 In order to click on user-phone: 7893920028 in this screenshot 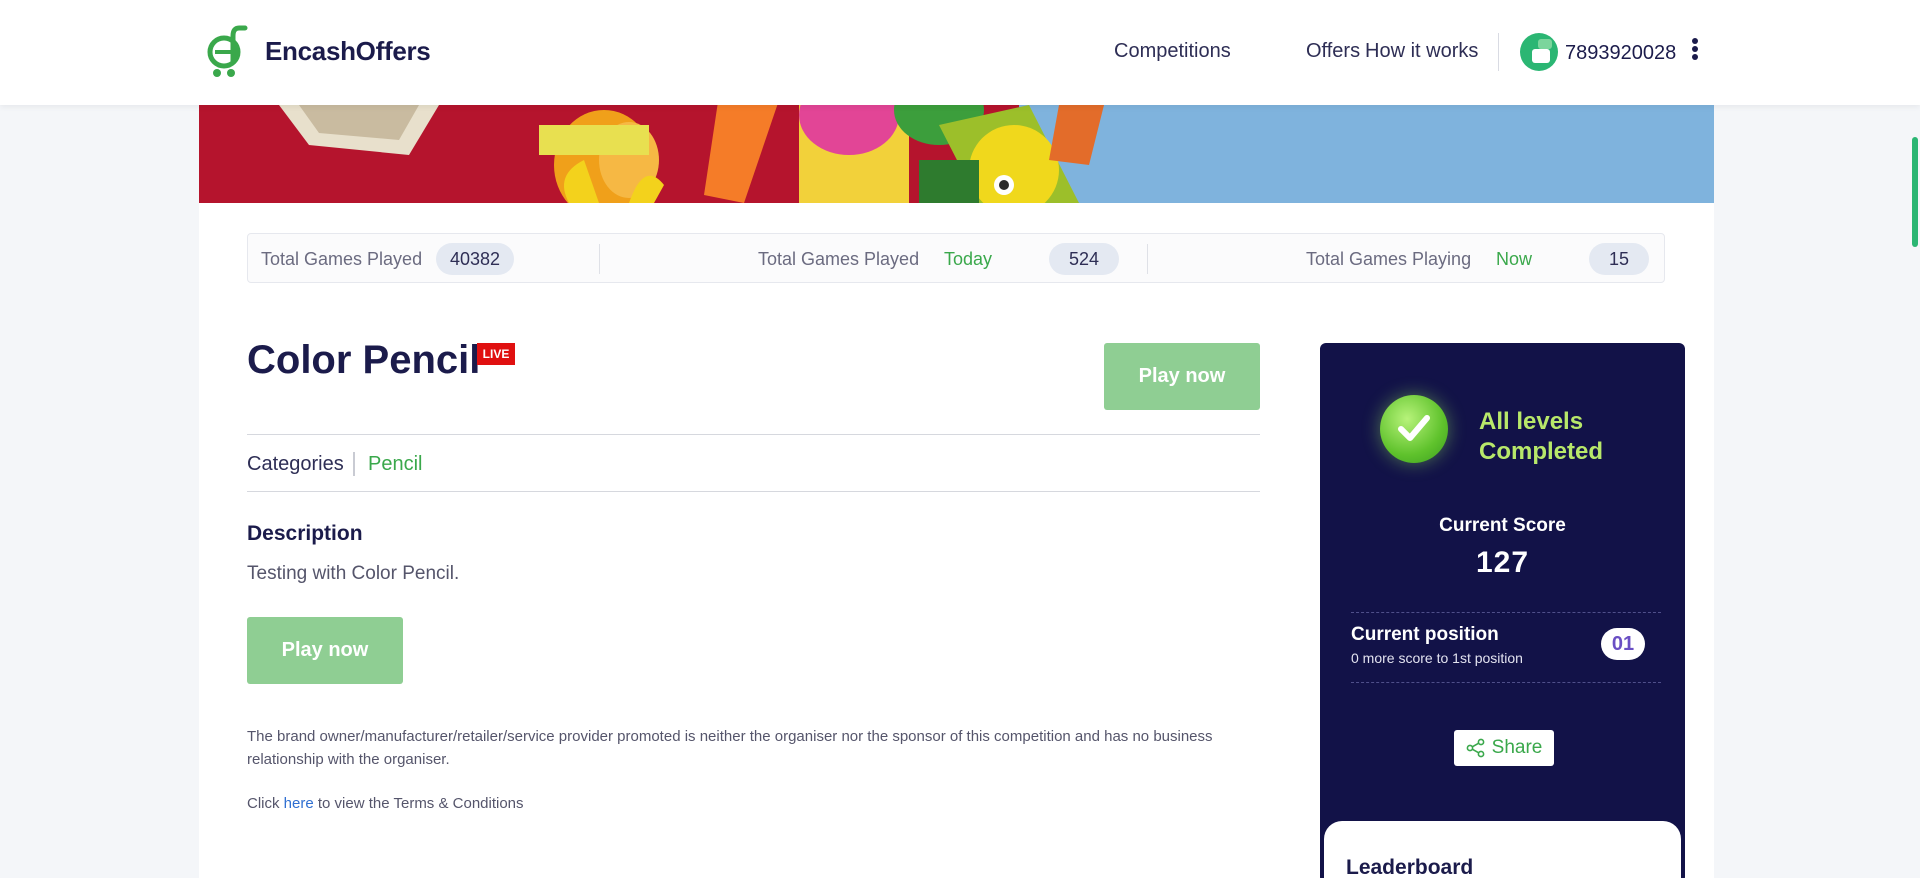, I will do `click(1620, 53)`.